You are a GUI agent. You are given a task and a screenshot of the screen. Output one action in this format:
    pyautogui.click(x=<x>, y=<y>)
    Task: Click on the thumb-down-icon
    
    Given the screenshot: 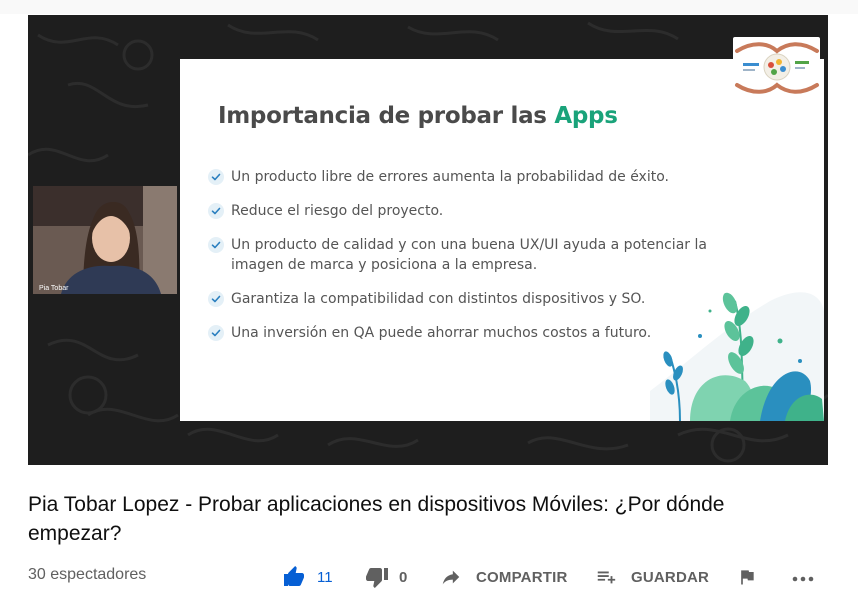 What is the action you would take?
    pyautogui.click(x=377, y=578)
    